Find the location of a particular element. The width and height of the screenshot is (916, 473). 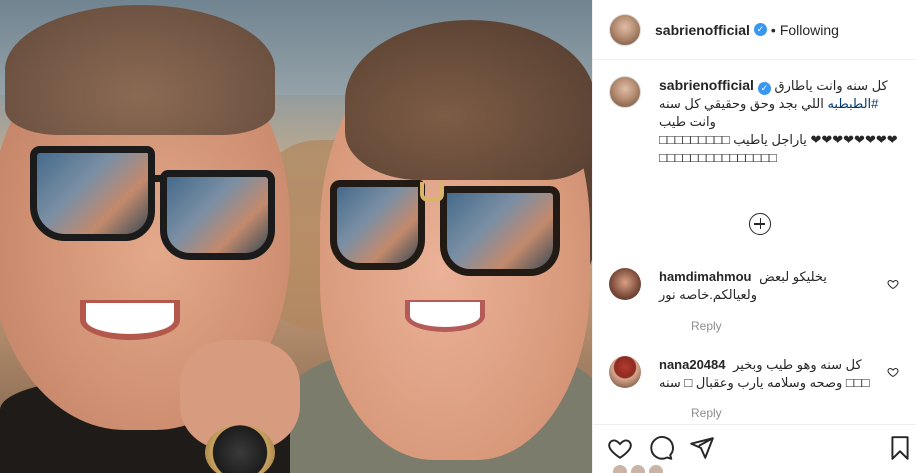

liked-by-avatars is located at coordinates (703, 469).